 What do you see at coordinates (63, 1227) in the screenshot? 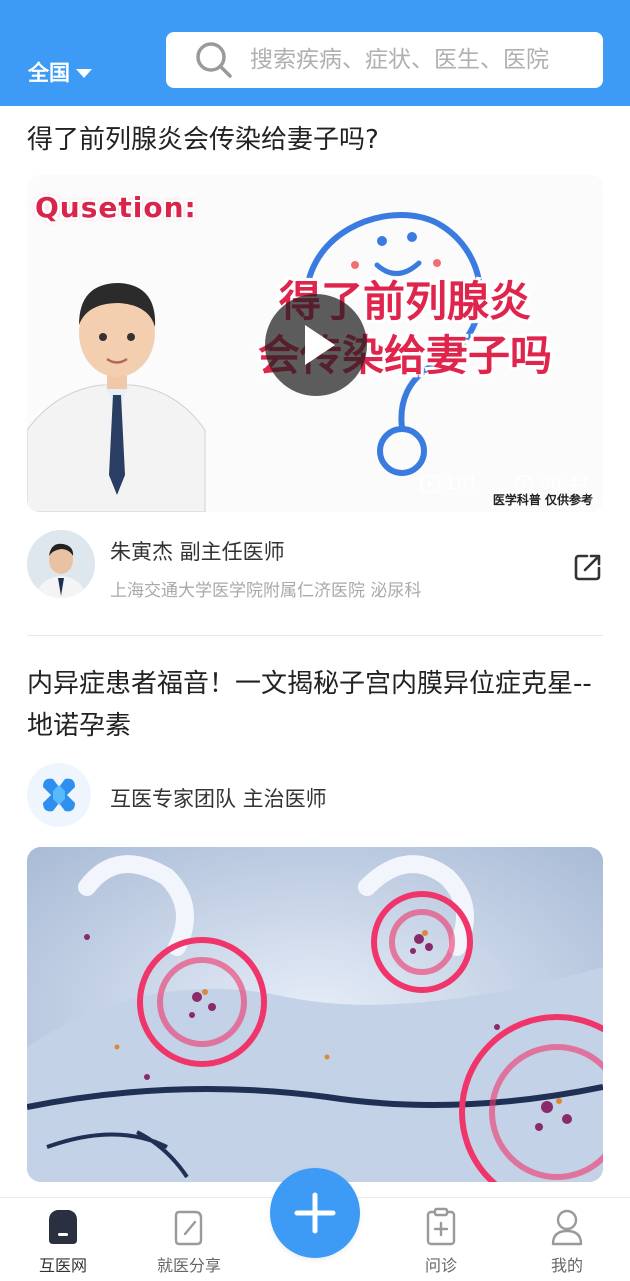
I see `home-icon` at bounding box center [63, 1227].